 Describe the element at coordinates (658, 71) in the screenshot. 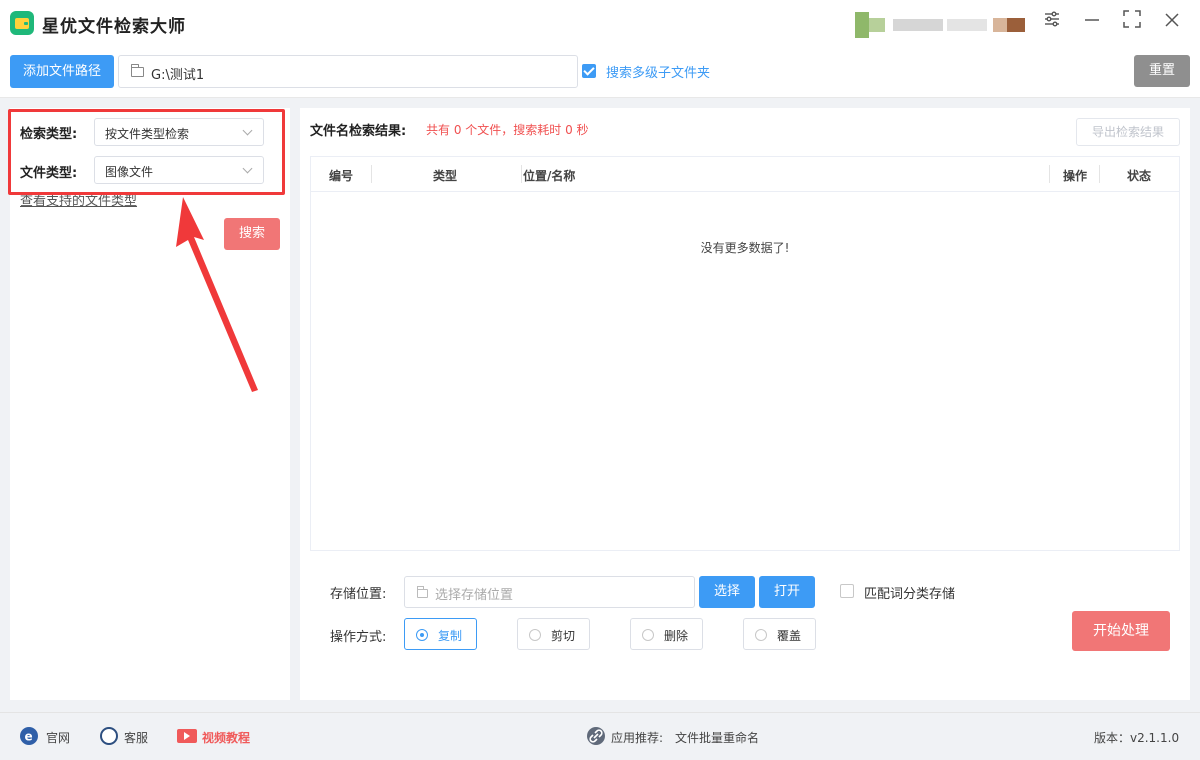

I see `subfolder-label: 搜索多级子文件夹` at that location.